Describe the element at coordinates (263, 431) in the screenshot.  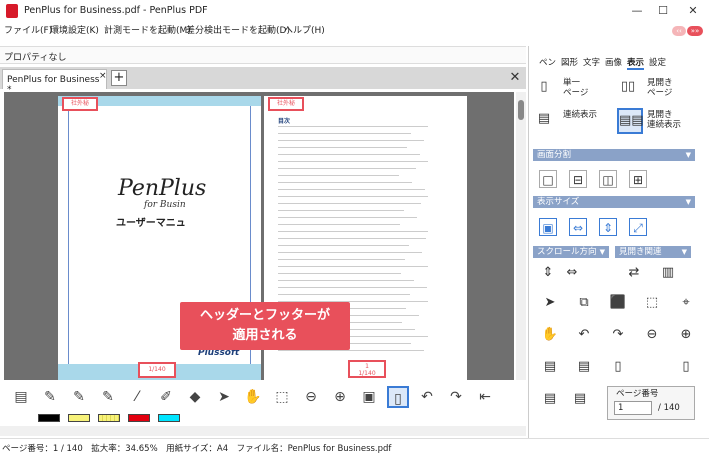
I see `horizontal-scrollbar` at that location.